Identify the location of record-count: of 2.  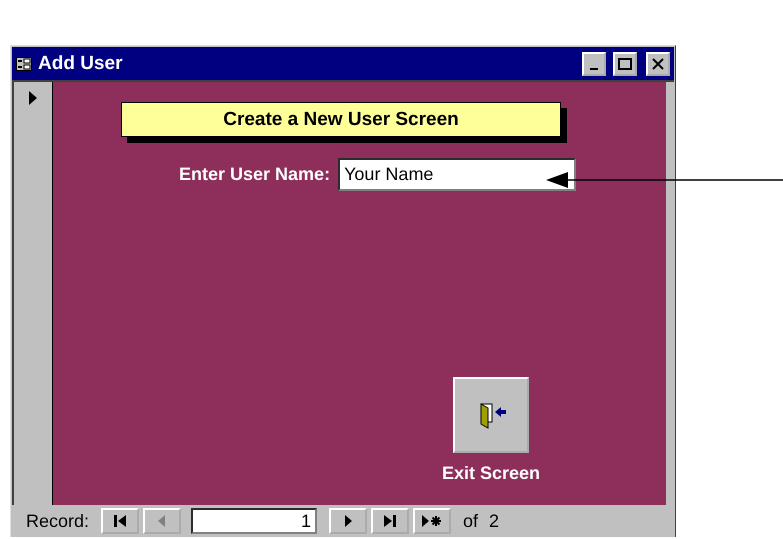
(481, 521).